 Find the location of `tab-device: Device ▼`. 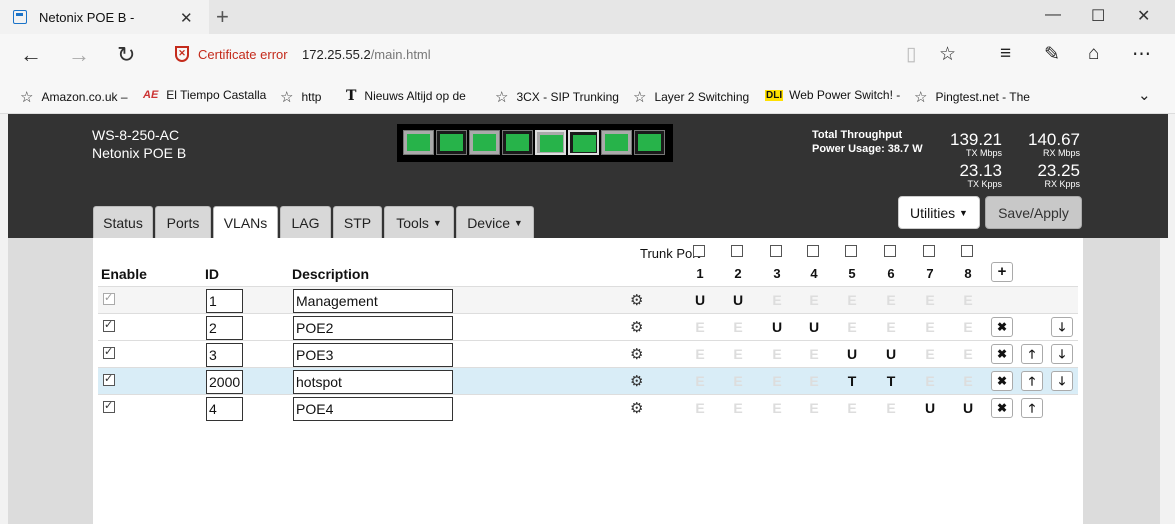

tab-device: Device ▼ is located at coordinates (495, 222).